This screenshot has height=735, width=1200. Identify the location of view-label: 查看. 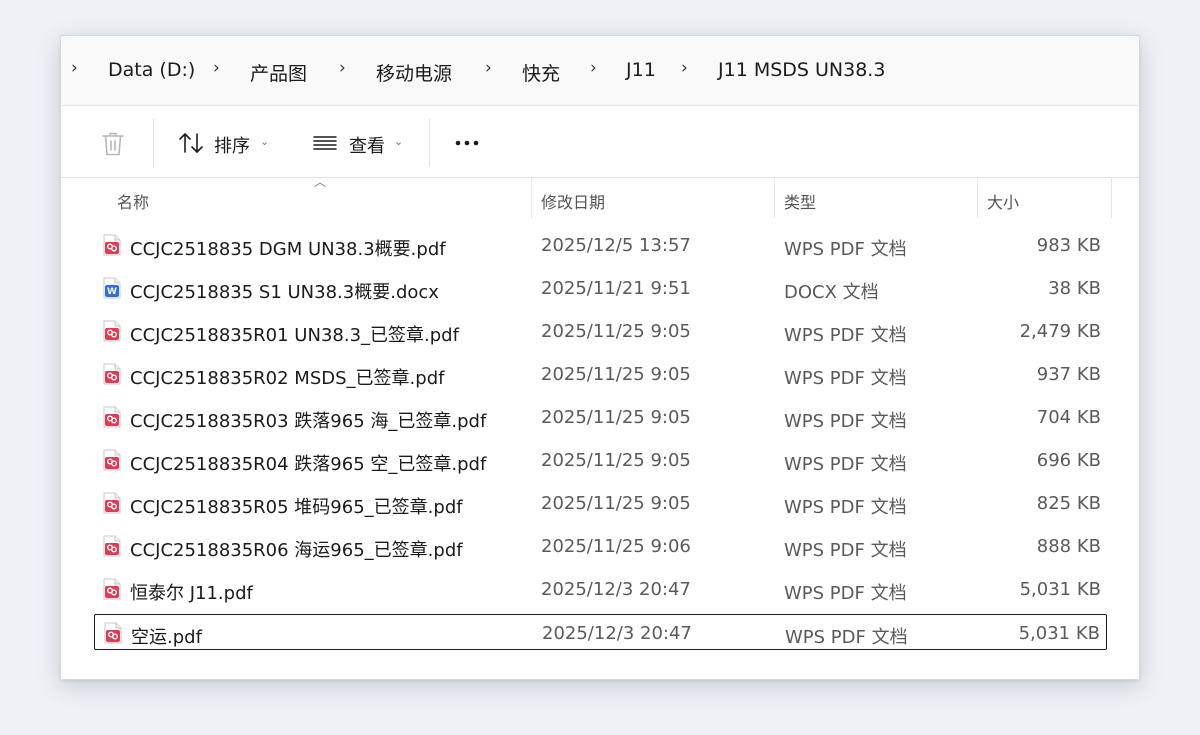
(367, 146).